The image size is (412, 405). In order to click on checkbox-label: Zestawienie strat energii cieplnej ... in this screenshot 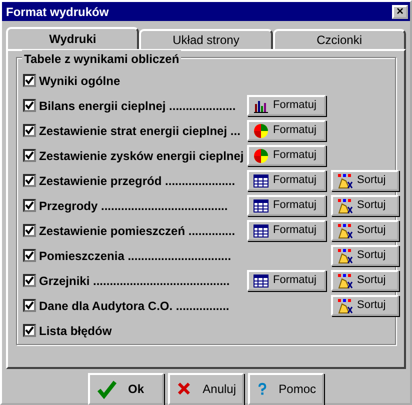, I will do `click(140, 131)`.